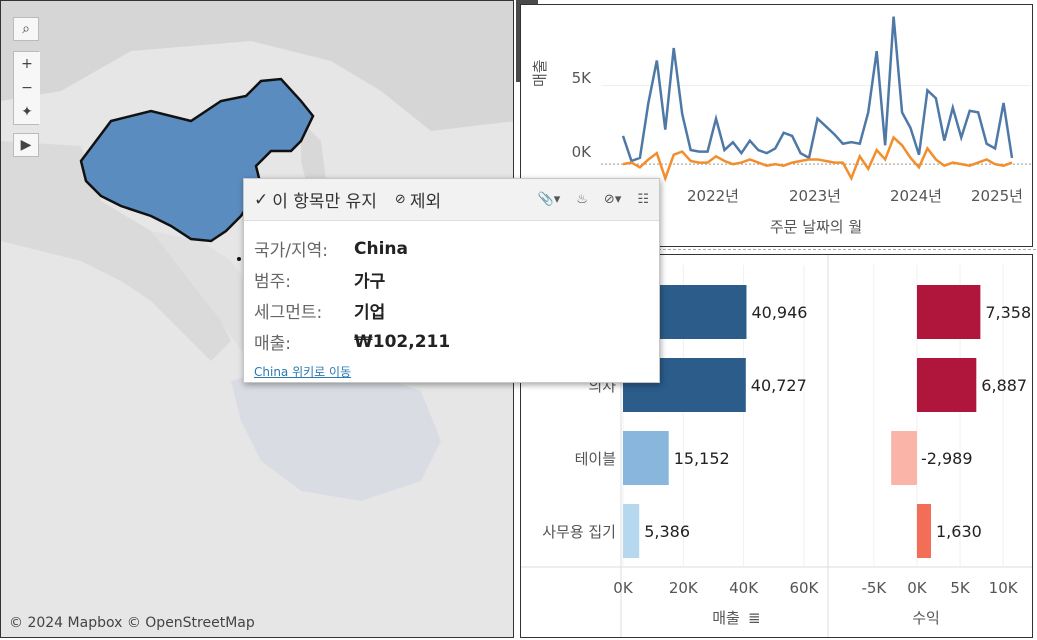 Image resolution: width=1037 pixels, height=640 pixels. I want to click on zoom-out-button: −, so click(27, 88).